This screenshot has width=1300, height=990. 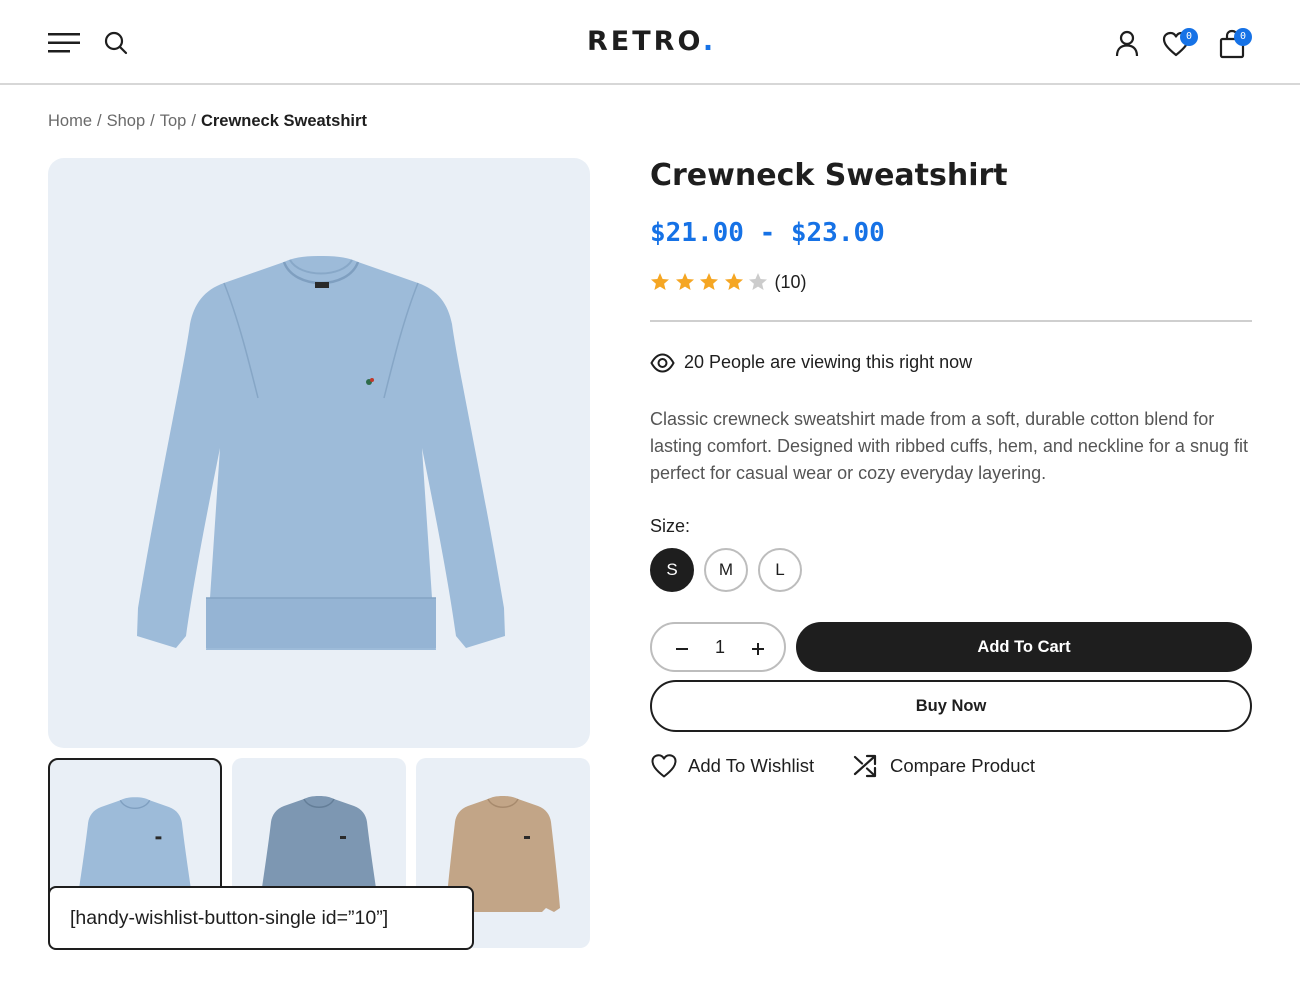 I want to click on user-account-icon, so click(x=1127, y=44).